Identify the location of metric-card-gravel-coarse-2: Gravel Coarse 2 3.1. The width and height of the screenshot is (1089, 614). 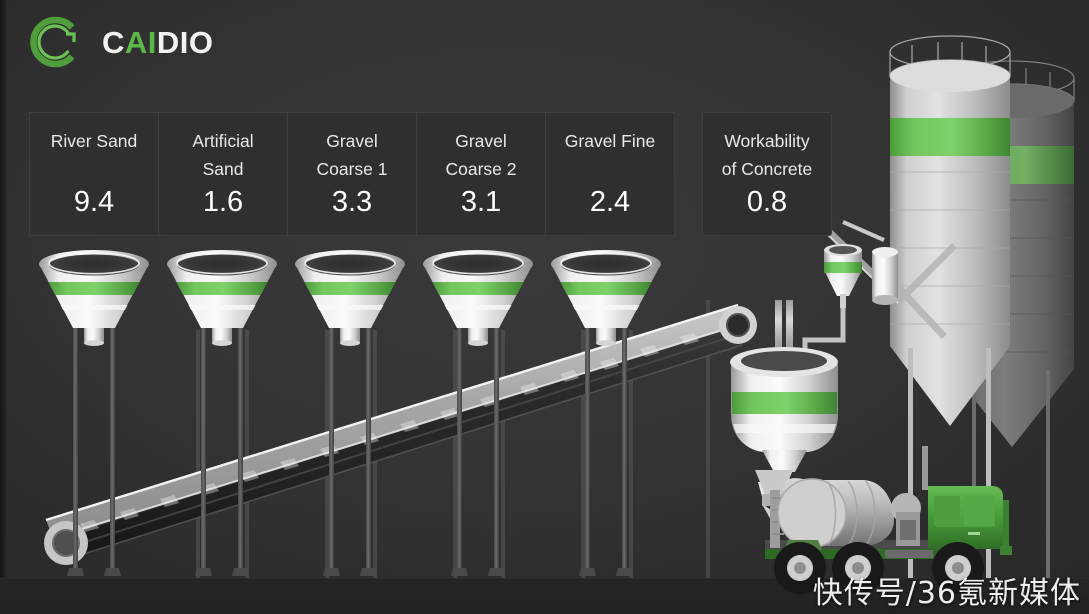
(481, 174).